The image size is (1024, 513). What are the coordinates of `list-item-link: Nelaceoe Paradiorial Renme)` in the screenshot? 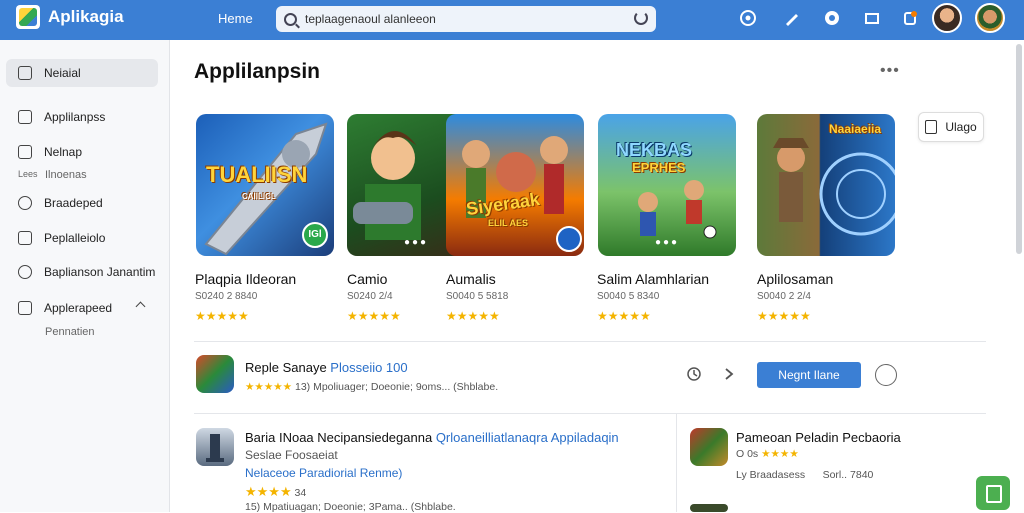 It's located at (323, 473).